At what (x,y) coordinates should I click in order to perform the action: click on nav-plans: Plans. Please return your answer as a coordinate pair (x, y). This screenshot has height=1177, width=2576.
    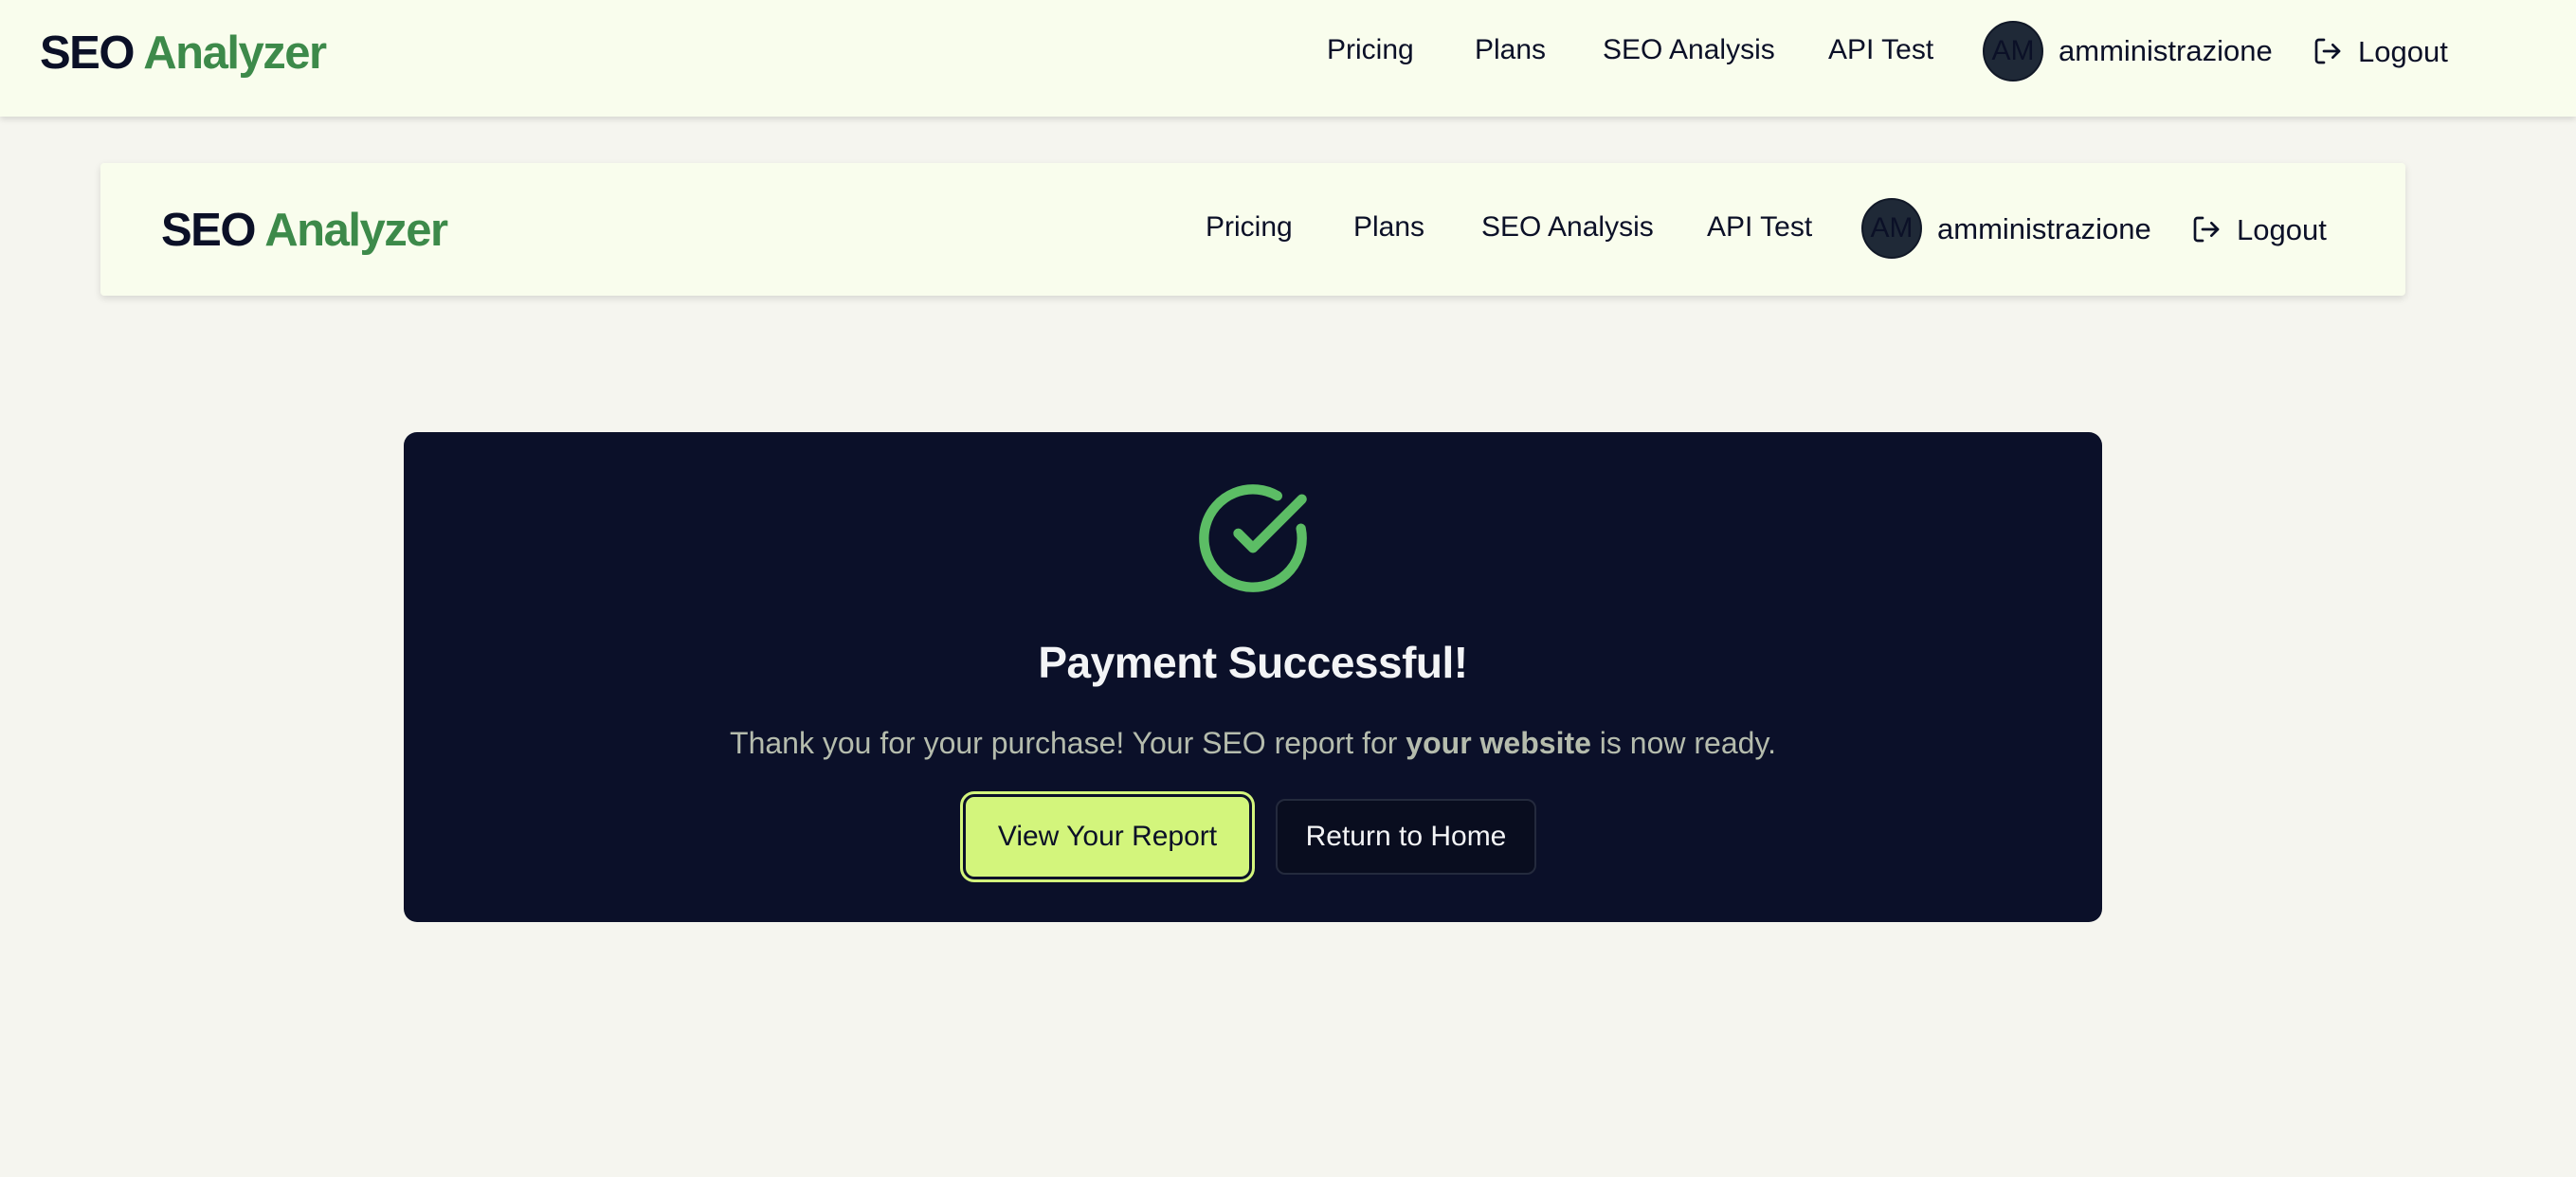
    Looking at the image, I should click on (1510, 50).